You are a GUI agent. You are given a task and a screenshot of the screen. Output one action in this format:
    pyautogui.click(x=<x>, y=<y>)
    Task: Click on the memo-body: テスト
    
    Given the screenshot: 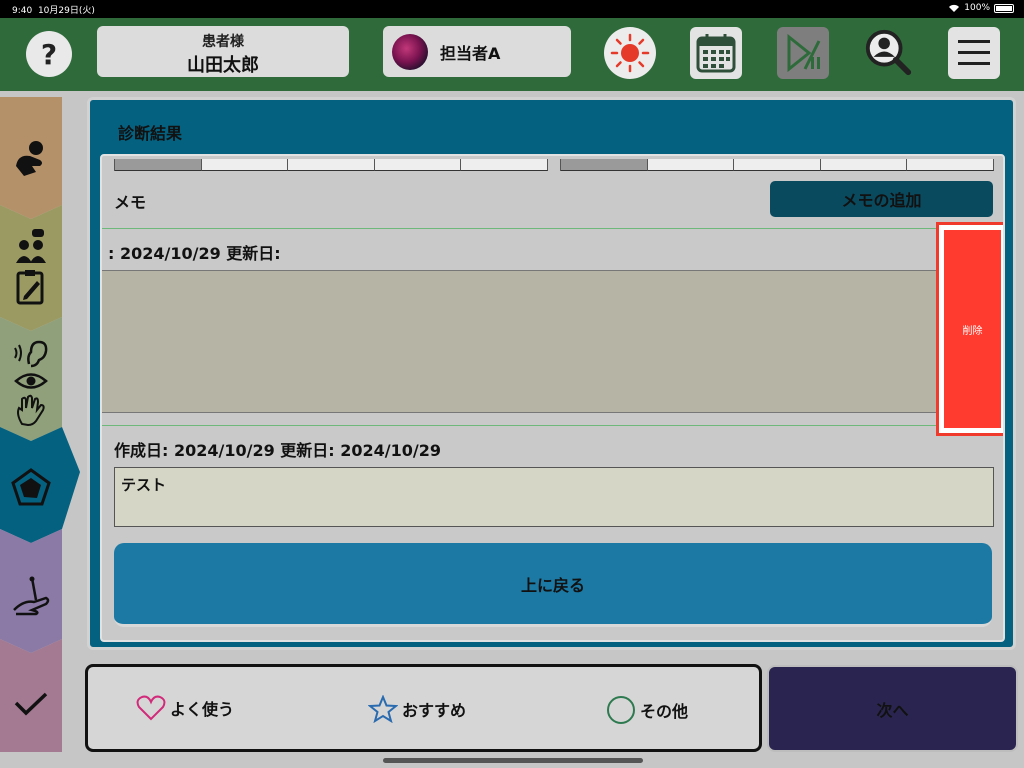 What is the action you would take?
    pyautogui.click(x=554, y=497)
    